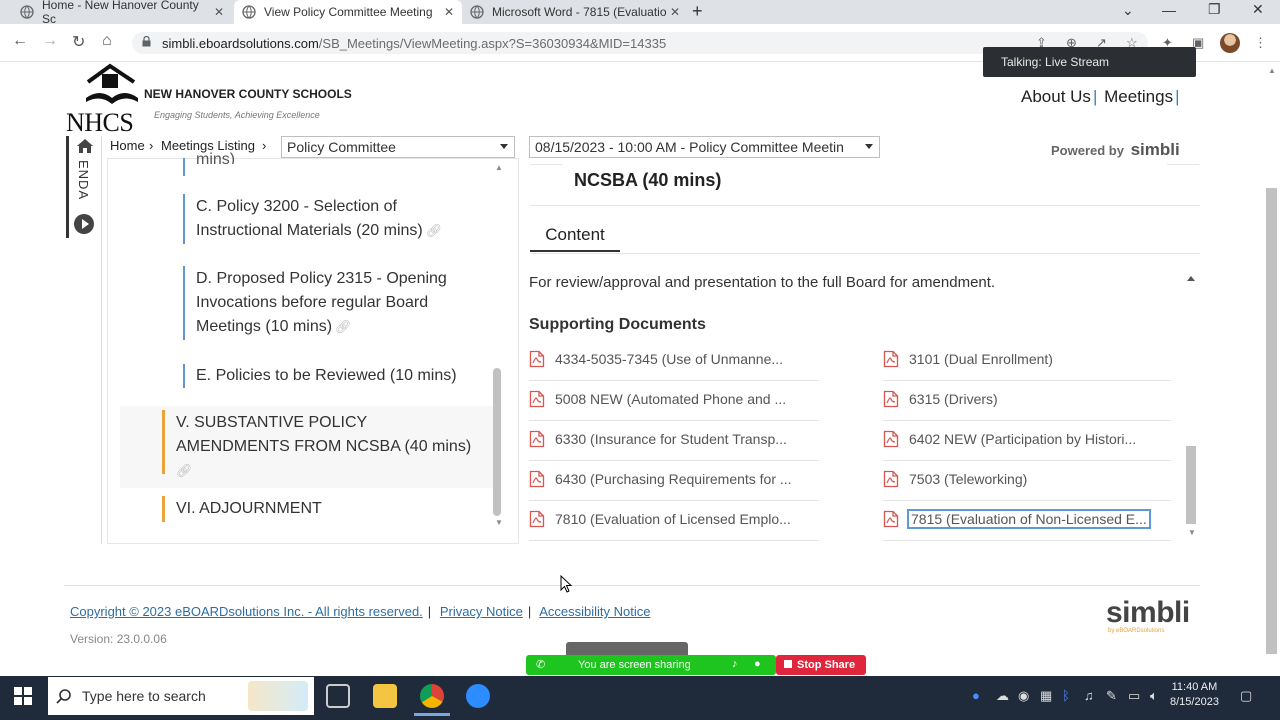 The height and width of the screenshot is (720, 1280). I want to click on pdf-icon, so click(891, 439).